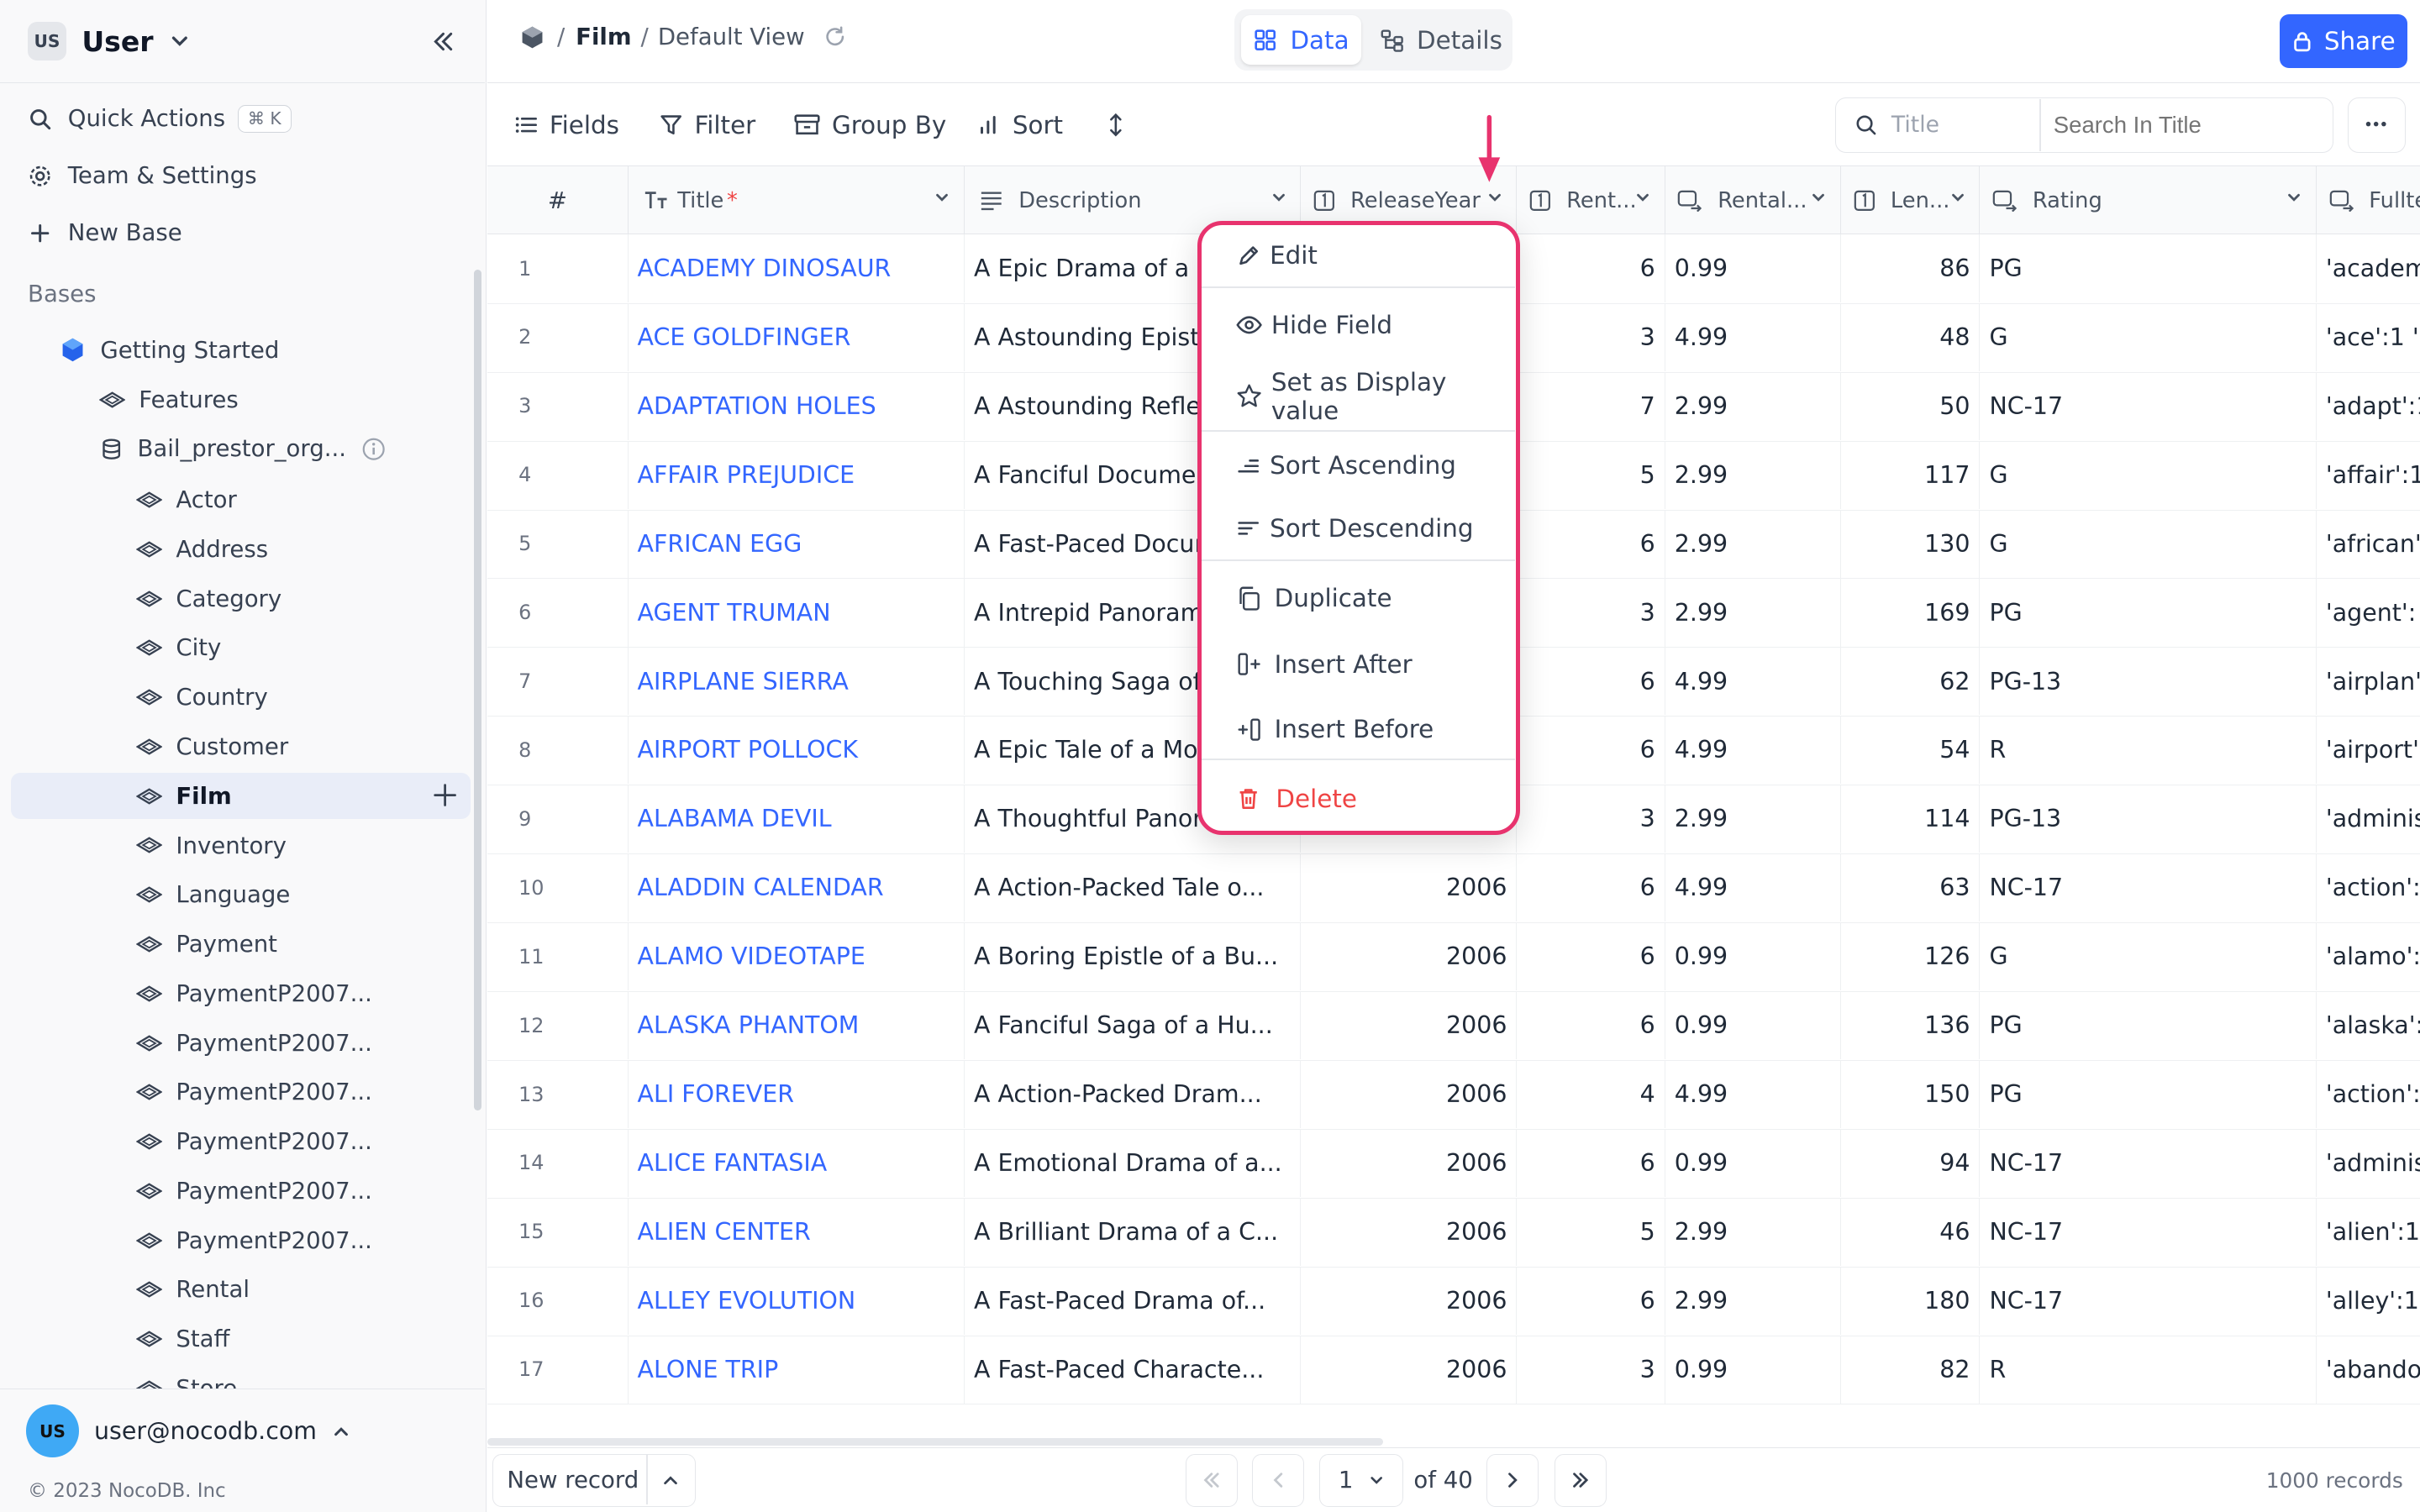  I want to click on new-record-button: New record, so click(594, 1480).